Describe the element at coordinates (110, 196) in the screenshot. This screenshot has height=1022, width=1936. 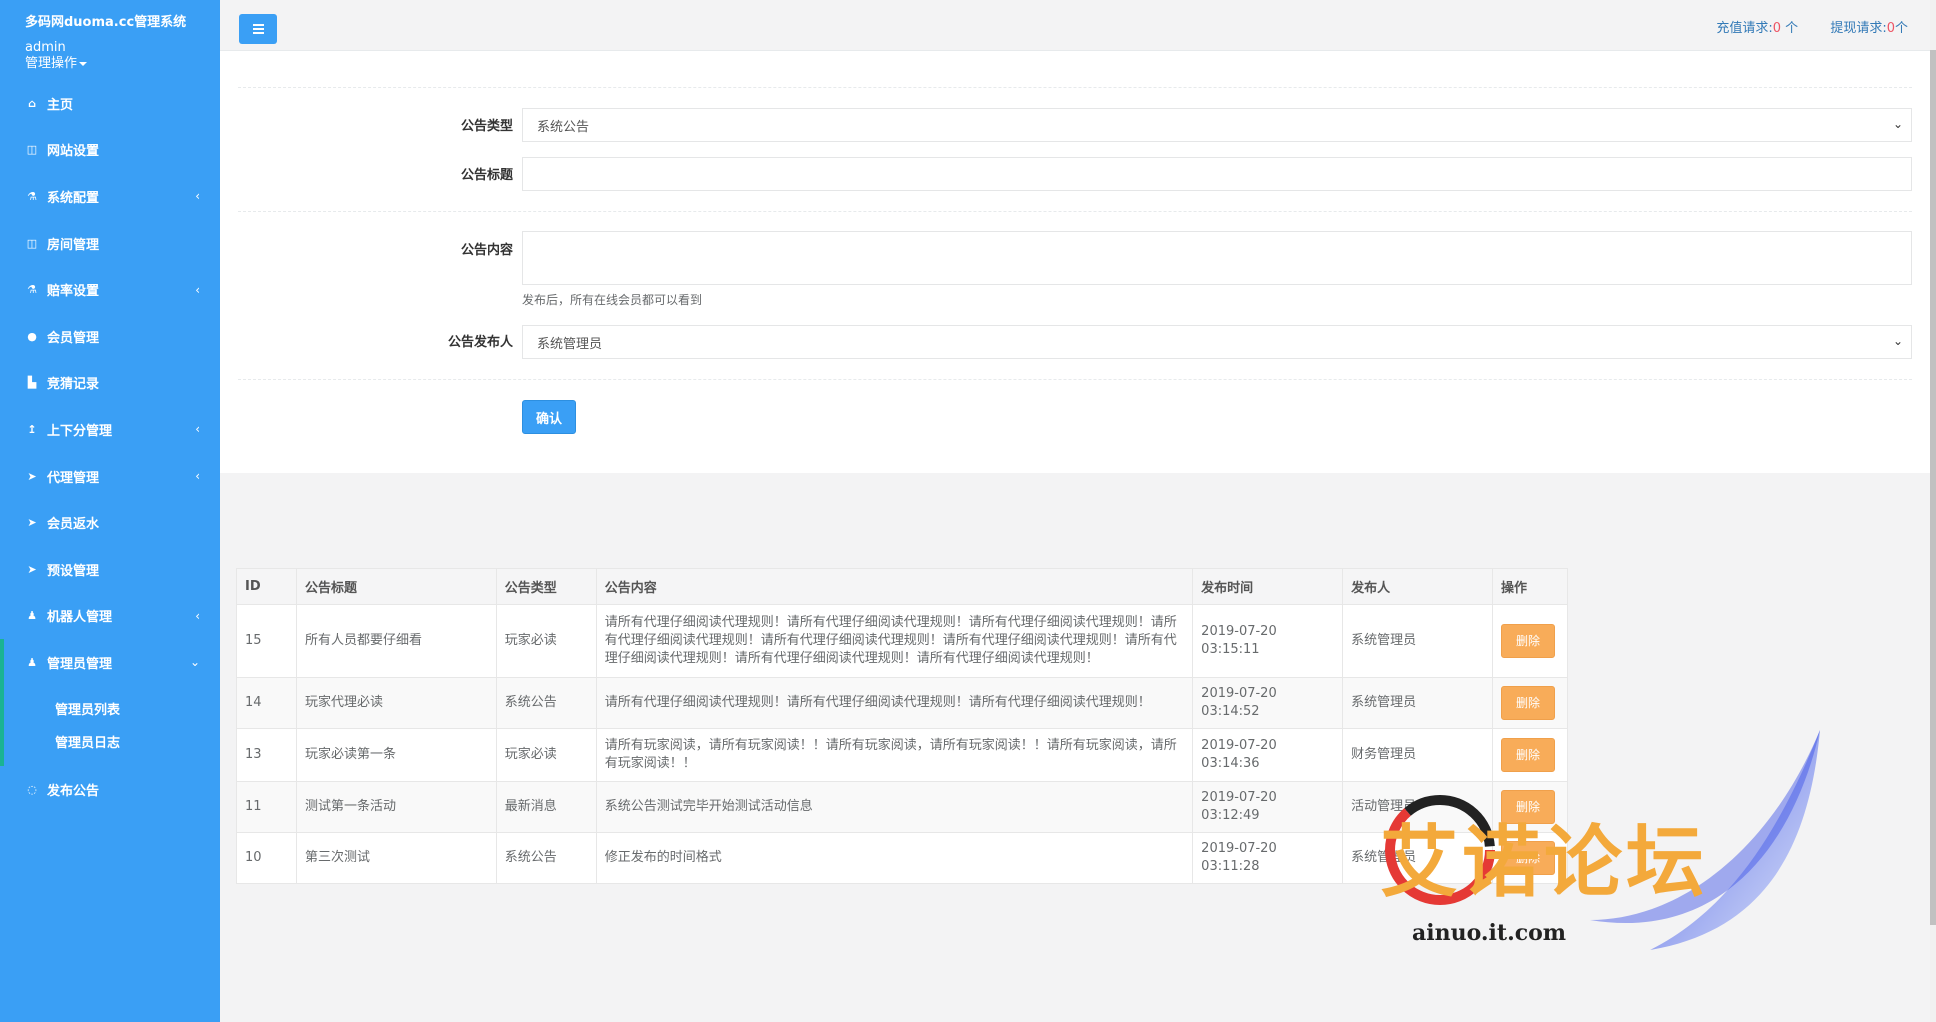
I see `sidebar-item-system-config: ⚗ 系统配置 ‹` at that location.